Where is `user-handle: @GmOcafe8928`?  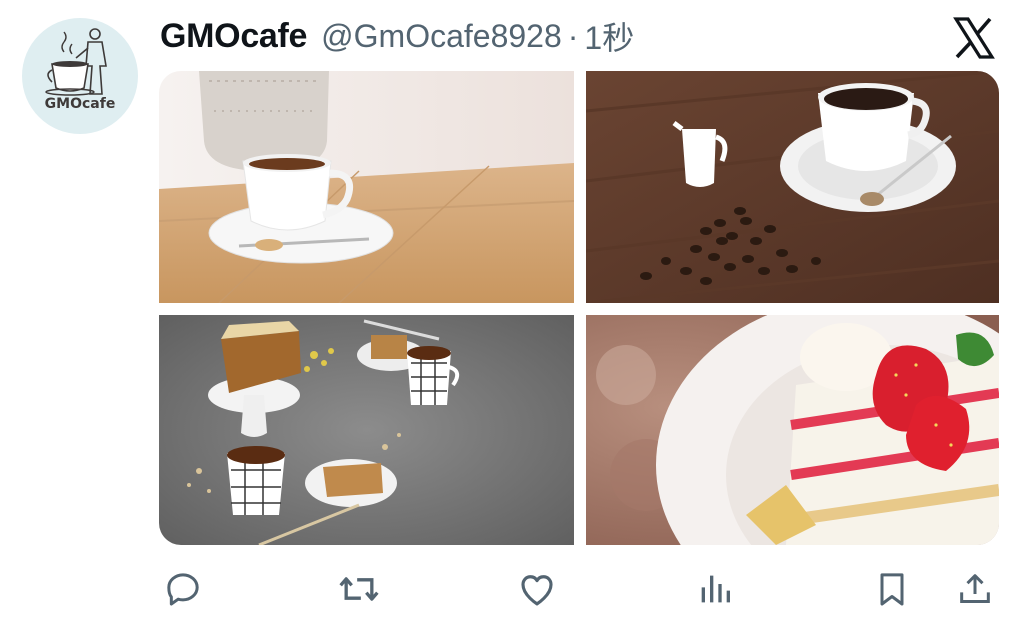 user-handle: @GmOcafe8928 is located at coordinates (441, 36).